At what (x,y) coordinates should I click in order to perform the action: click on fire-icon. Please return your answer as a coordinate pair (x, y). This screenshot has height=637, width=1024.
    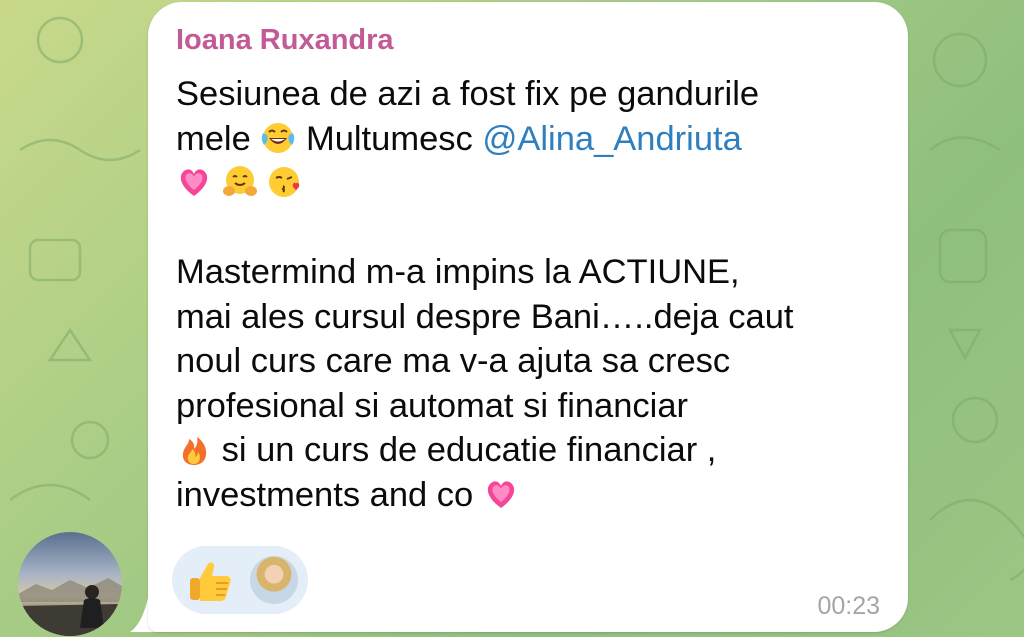
    Looking at the image, I should click on (194, 449).